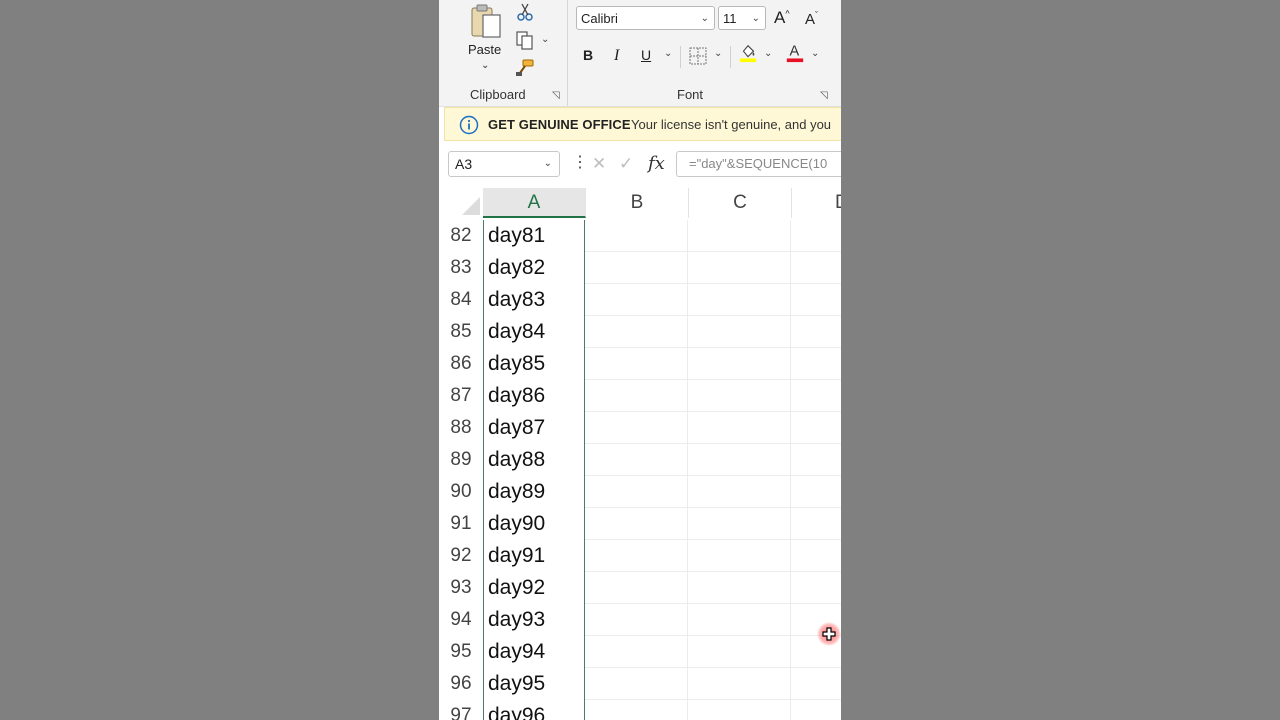 This screenshot has width=1280, height=720. What do you see at coordinates (534, 428) in the screenshot?
I see `cell-a: day87` at bounding box center [534, 428].